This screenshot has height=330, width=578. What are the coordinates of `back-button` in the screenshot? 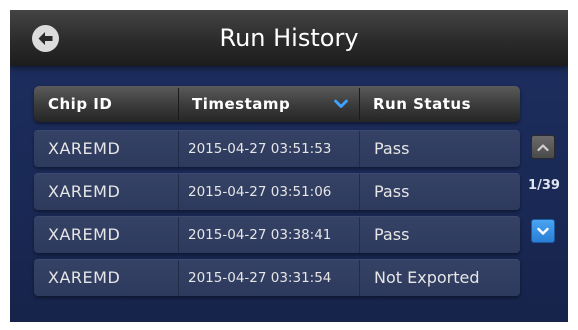 It's located at (45, 38).